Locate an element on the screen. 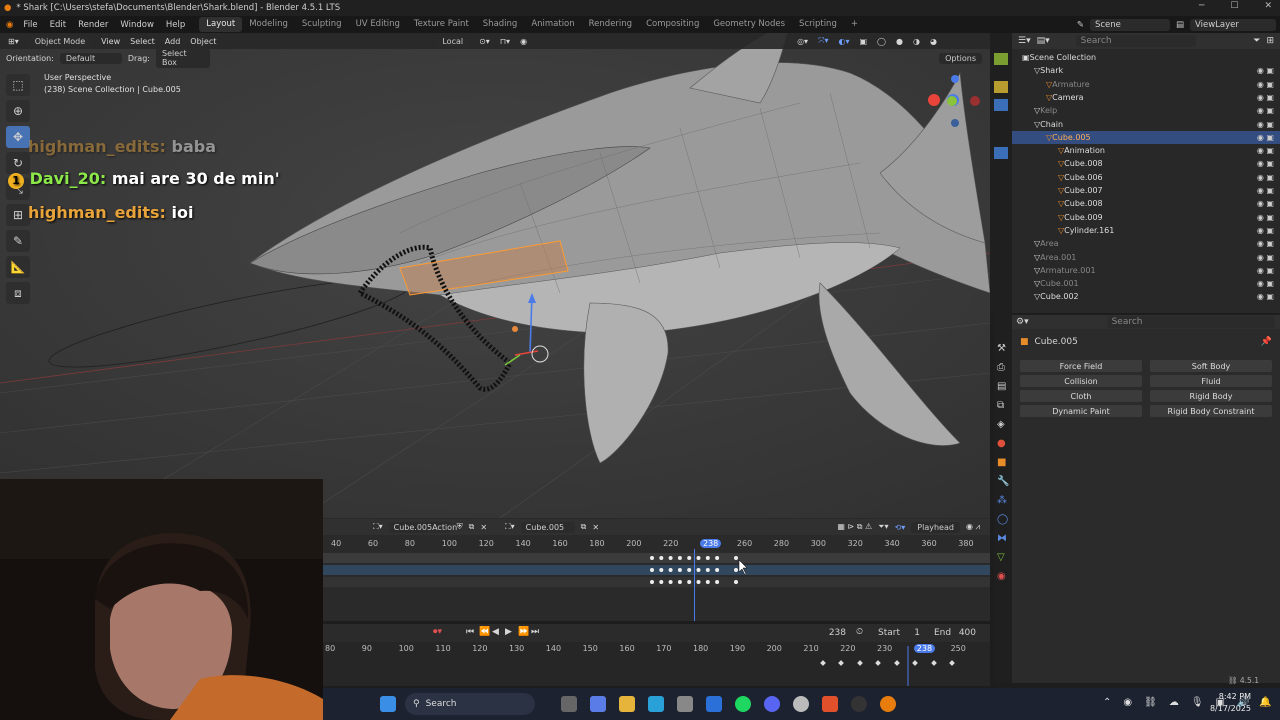 This screenshot has width=1280, height=720. store-icon is located at coordinates (685, 704).